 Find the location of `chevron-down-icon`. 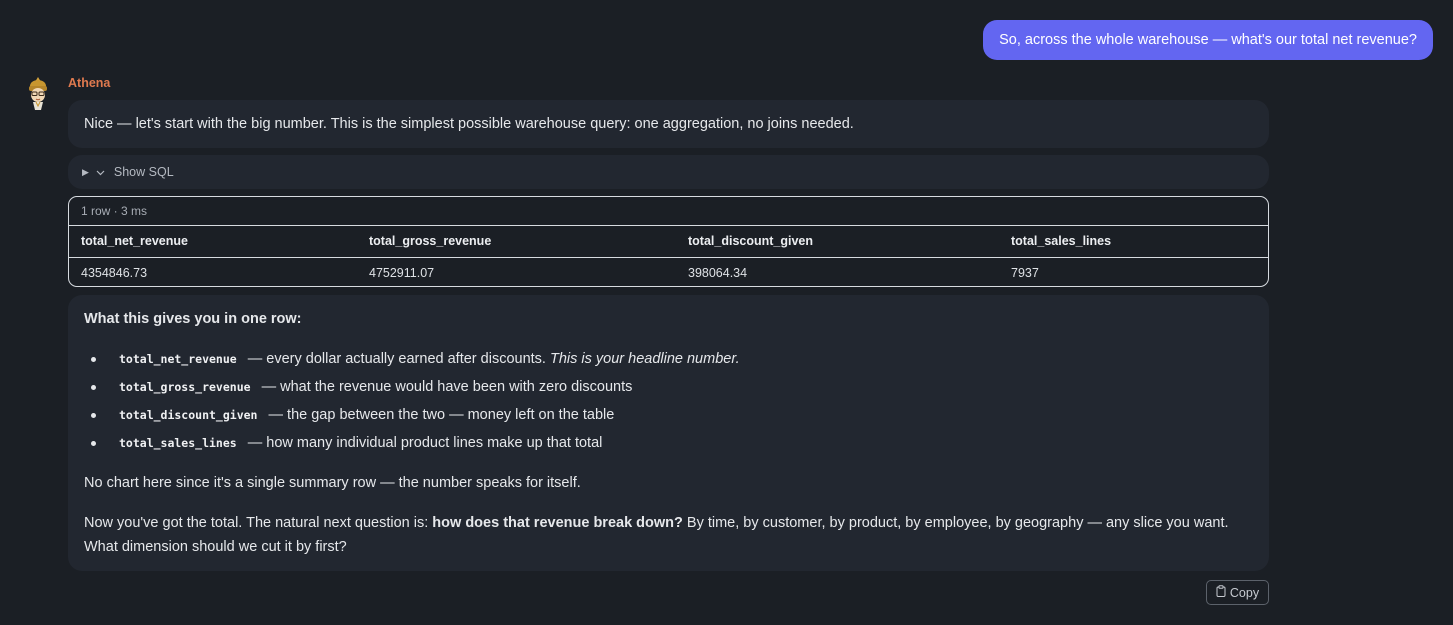

chevron-down-icon is located at coordinates (100, 172).